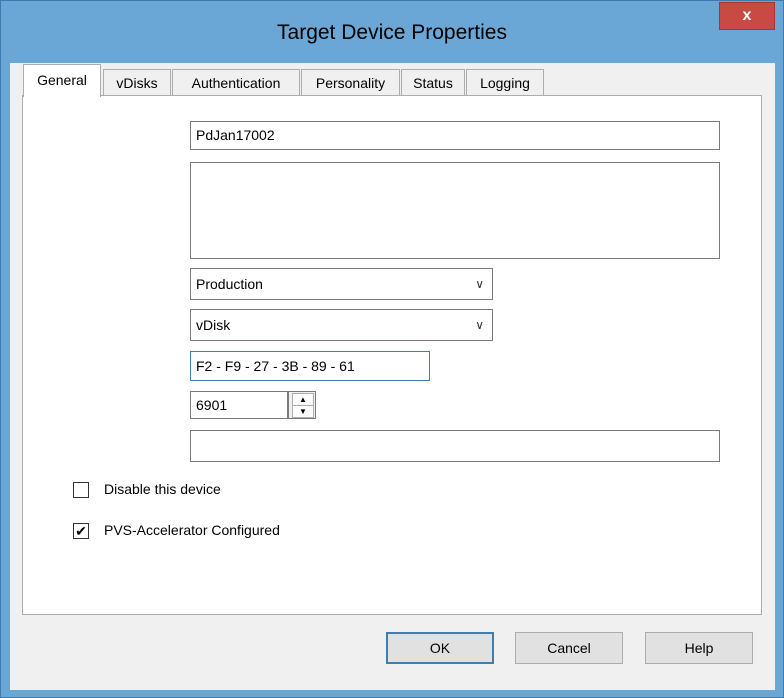 The width and height of the screenshot is (784, 698). Describe the element at coordinates (137, 83) in the screenshot. I see `tab-vdisks: vDisks` at that location.